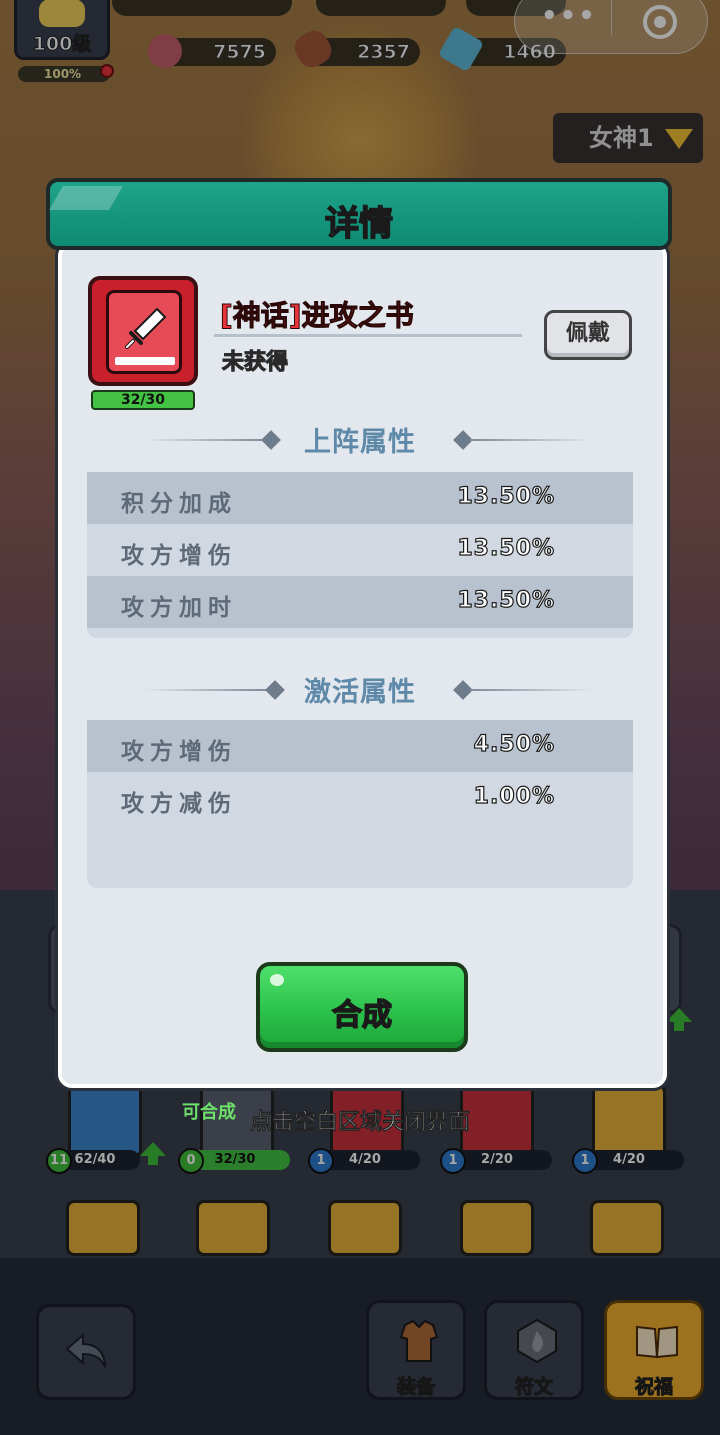  What do you see at coordinates (360, 550) in the screenshot?
I see `attribute-row: 攻方增伤 13.50%` at bounding box center [360, 550].